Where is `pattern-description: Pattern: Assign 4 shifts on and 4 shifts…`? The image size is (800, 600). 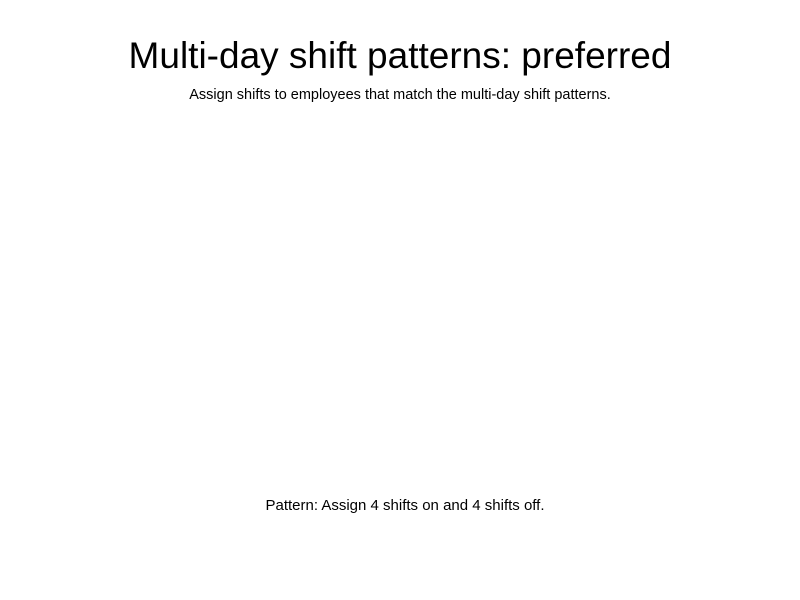 pattern-description: Pattern: Assign 4 shifts on and 4 shifts… is located at coordinates (405, 505).